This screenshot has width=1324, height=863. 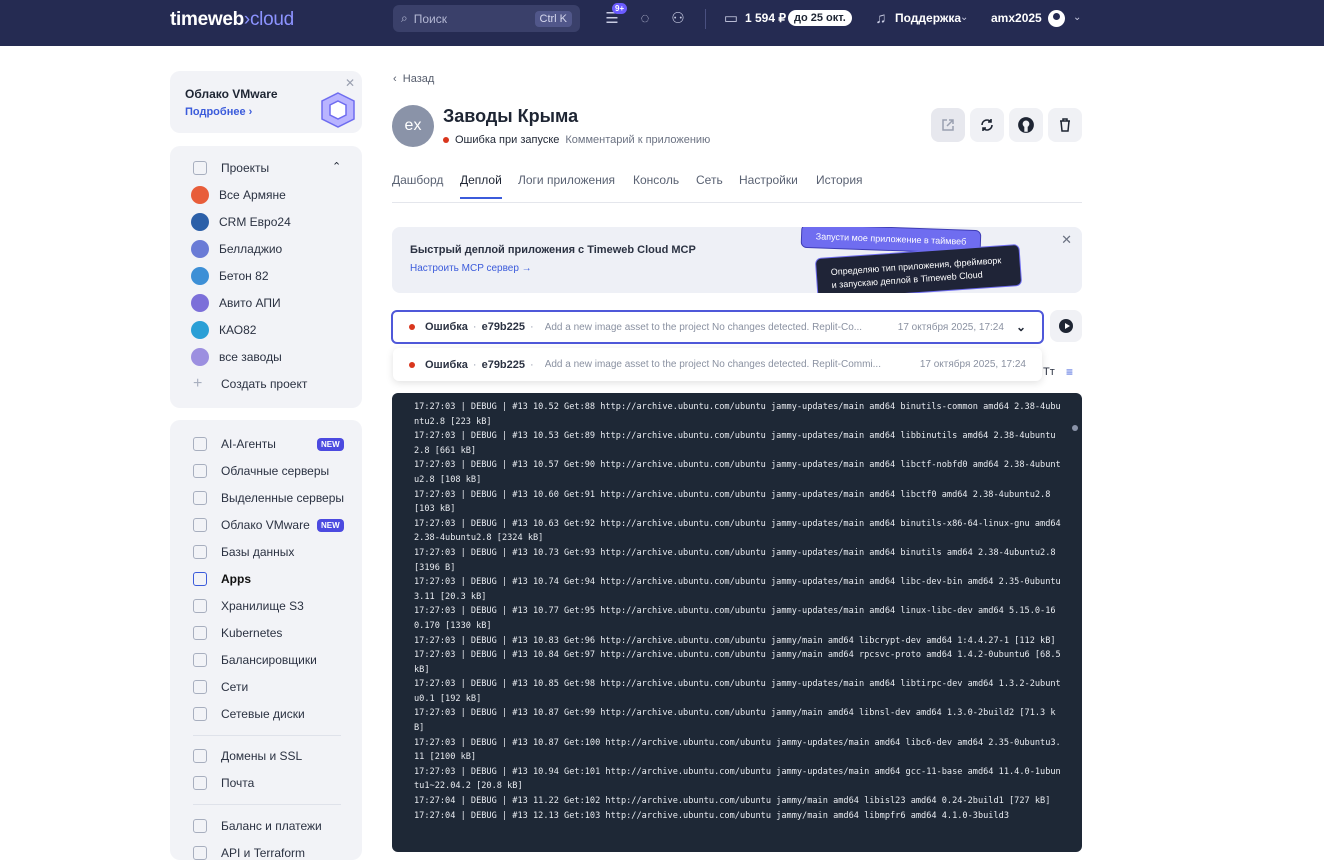 What do you see at coordinates (232, 20) in the screenshot?
I see `logo: timeweb›cloud` at bounding box center [232, 20].